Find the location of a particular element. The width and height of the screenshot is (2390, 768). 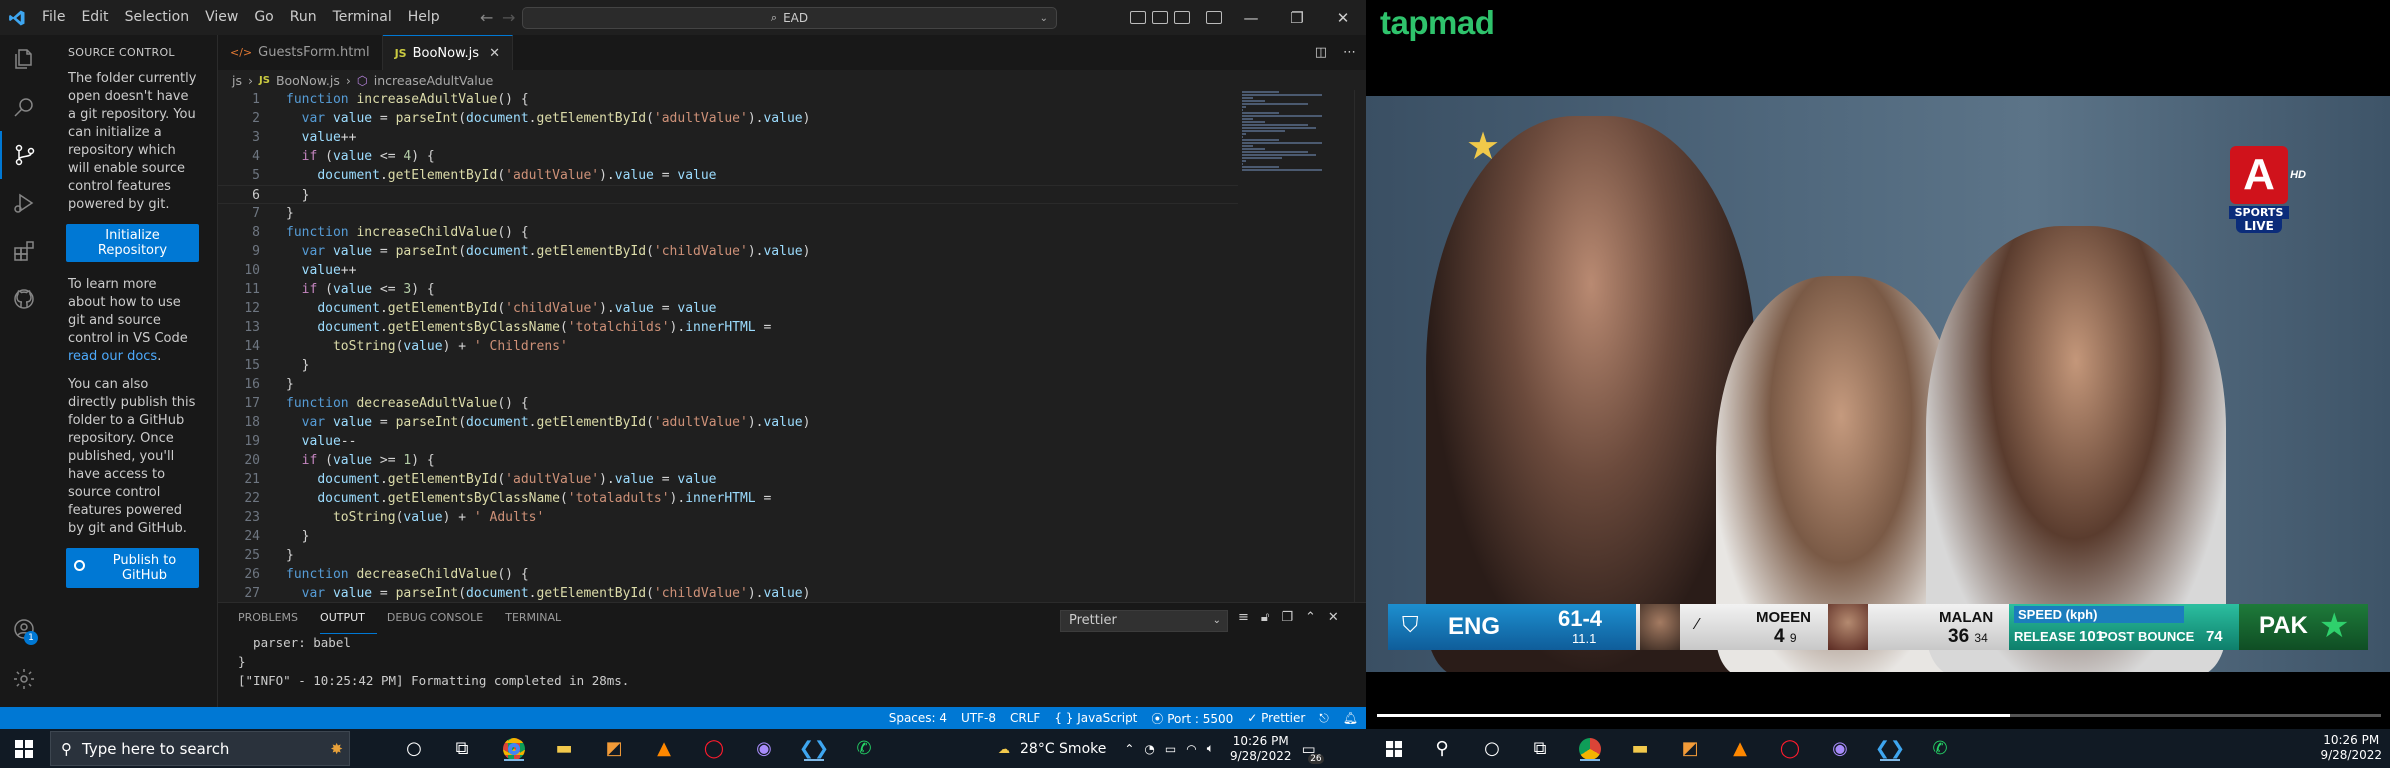

code-line: 3 value++ is located at coordinates (728, 137).